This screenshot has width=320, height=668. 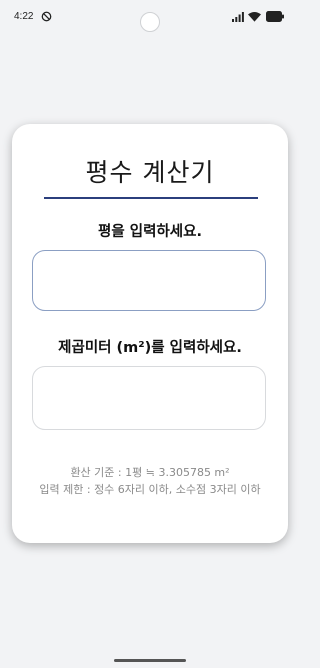 I want to click on status-time: 4:22, so click(x=24, y=16).